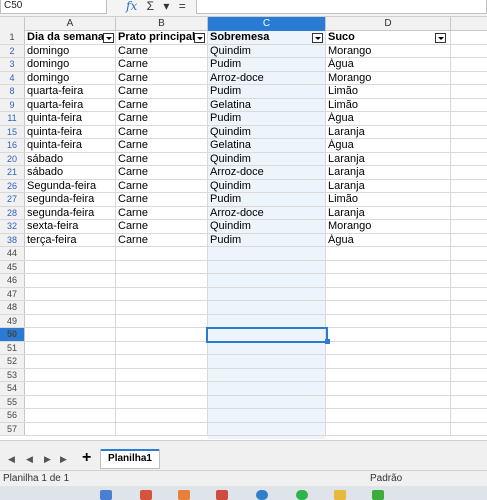 The height and width of the screenshot is (500, 487). What do you see at coordinates (327, 341) in the screenshot?
I see `fill-handle` at bounding box center [327, 341].